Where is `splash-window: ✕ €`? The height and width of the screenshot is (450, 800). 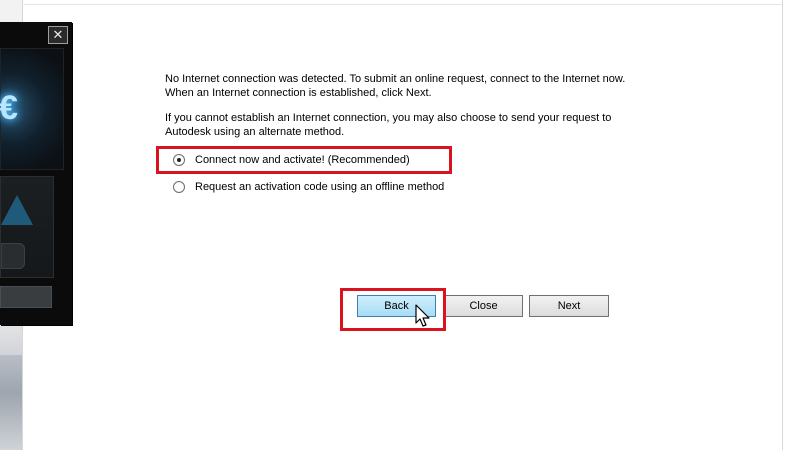 splash-window: ✕ € is located at coordinates (36, 173).